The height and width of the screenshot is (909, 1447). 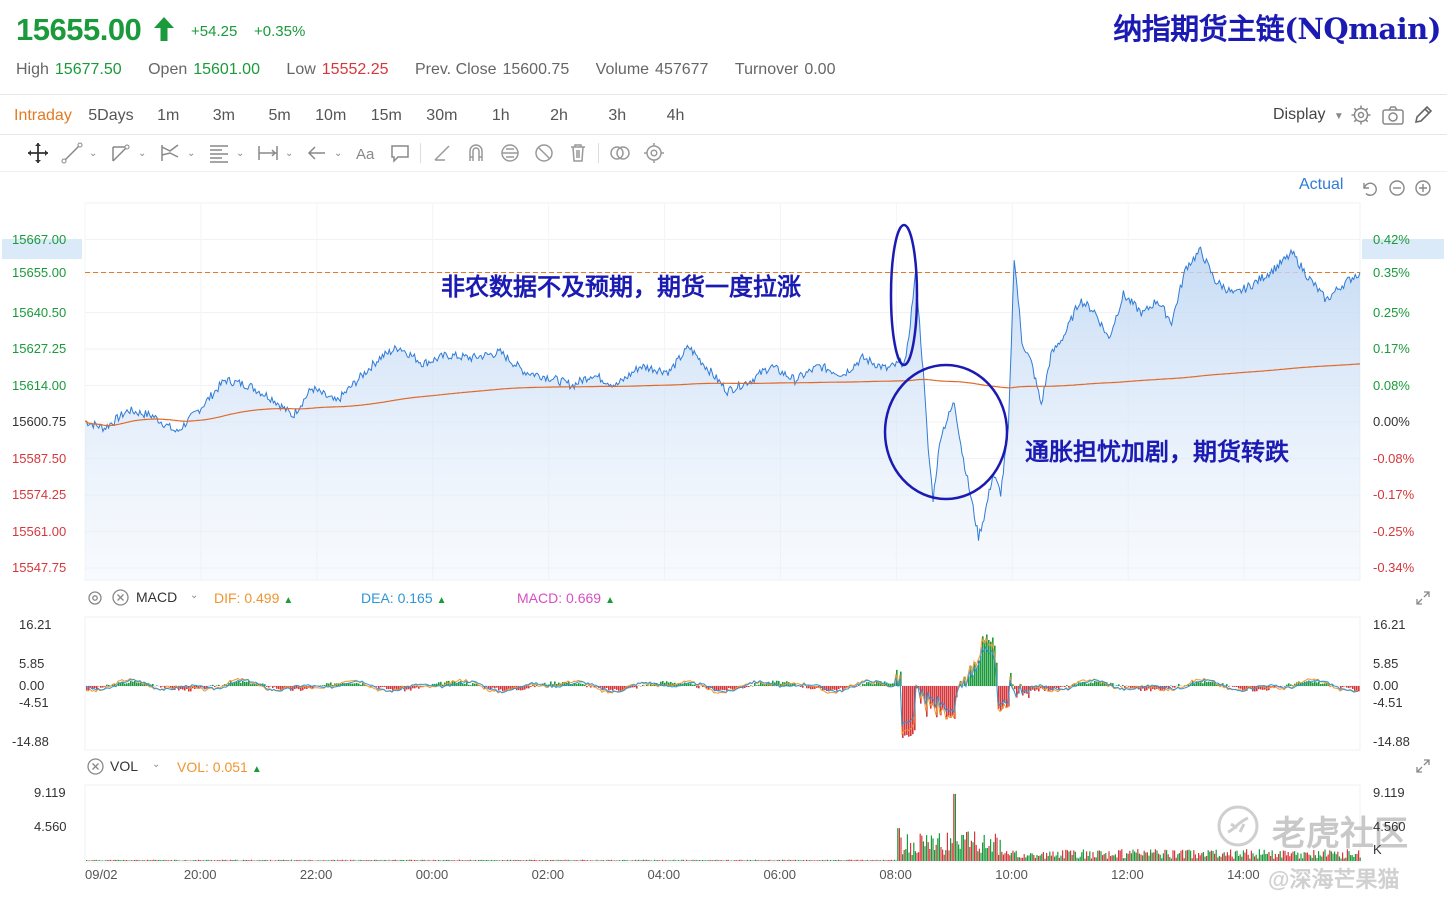 I want to click on macd-dif-readout: DIF: 0.499 ▲, so click(x=254, y=598).